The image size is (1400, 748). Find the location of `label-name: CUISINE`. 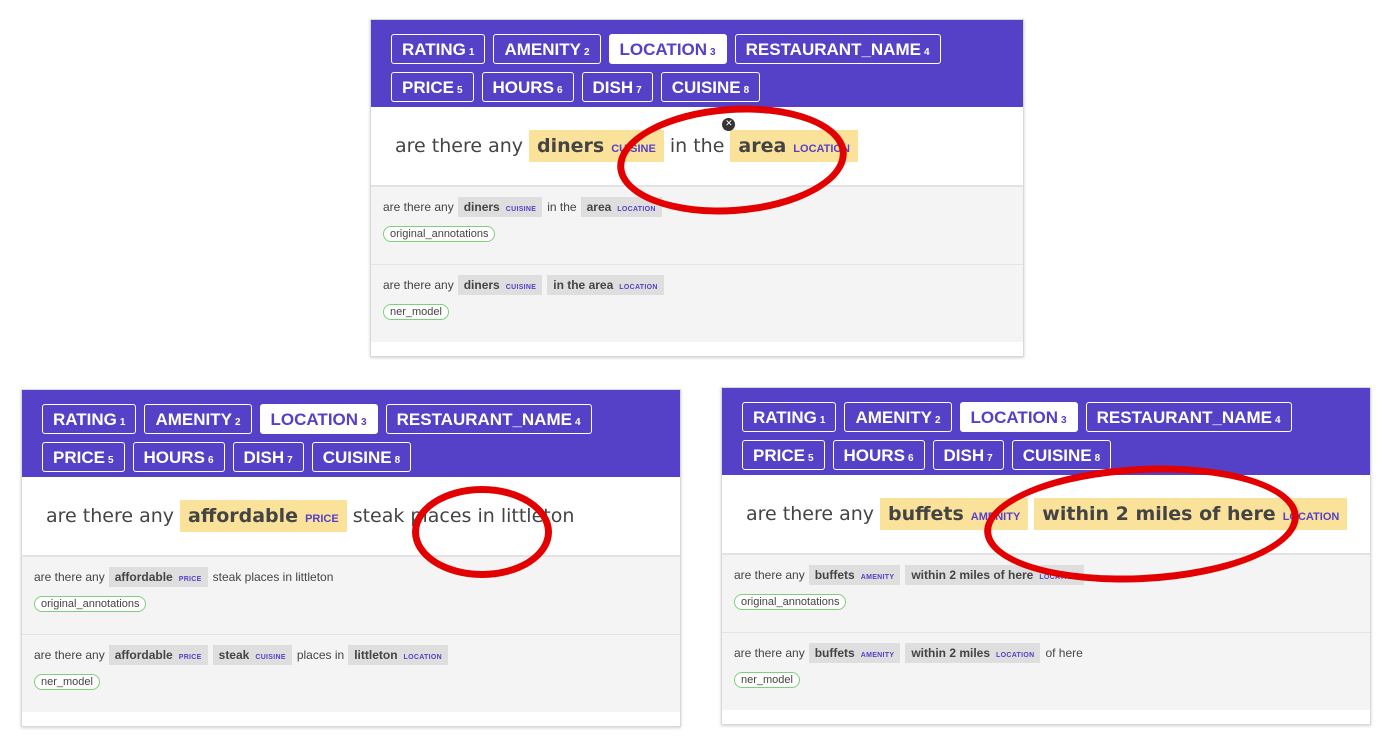

label-name: CUISINE is located at coordinates (706, 87).